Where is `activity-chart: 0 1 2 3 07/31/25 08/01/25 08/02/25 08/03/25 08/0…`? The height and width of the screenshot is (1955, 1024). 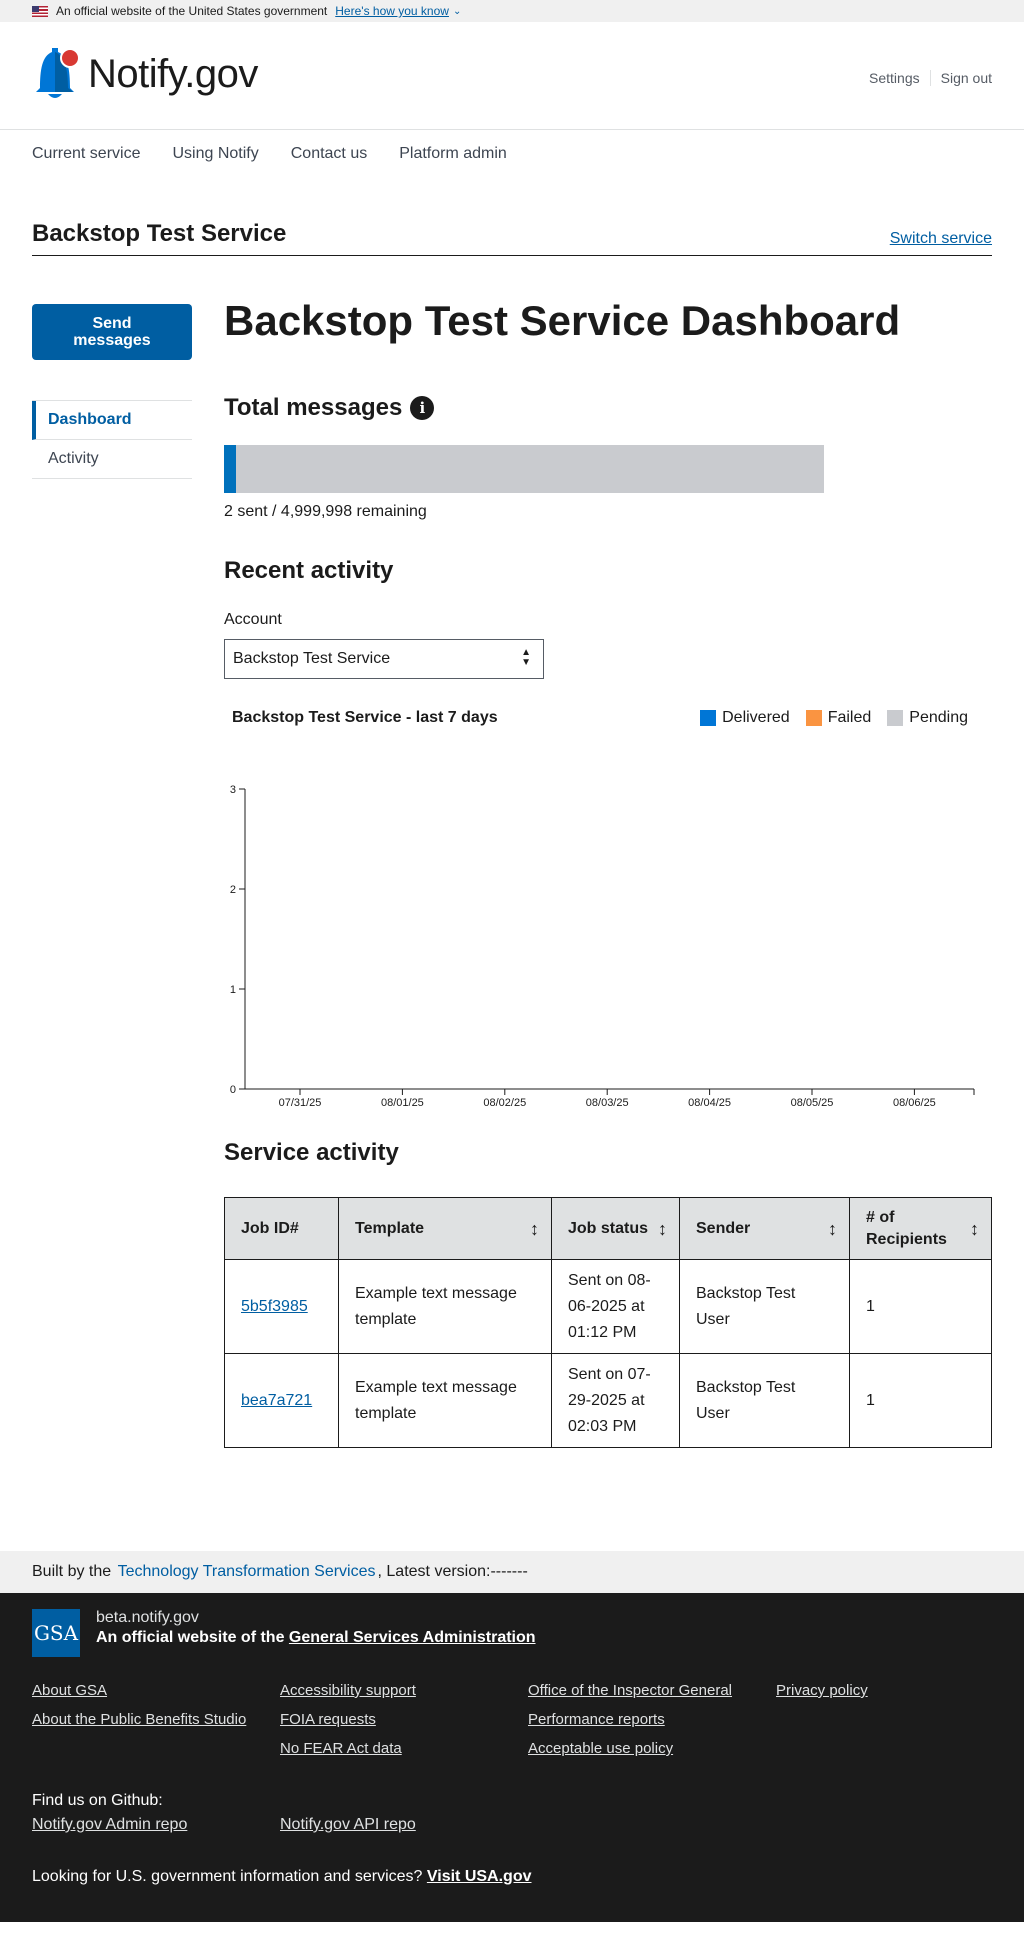 activity-chart: 0 1 2 3 07/31/25 08/01/25 08/02/25 08/03/25 08/0… is located at coordinates (602, 945).